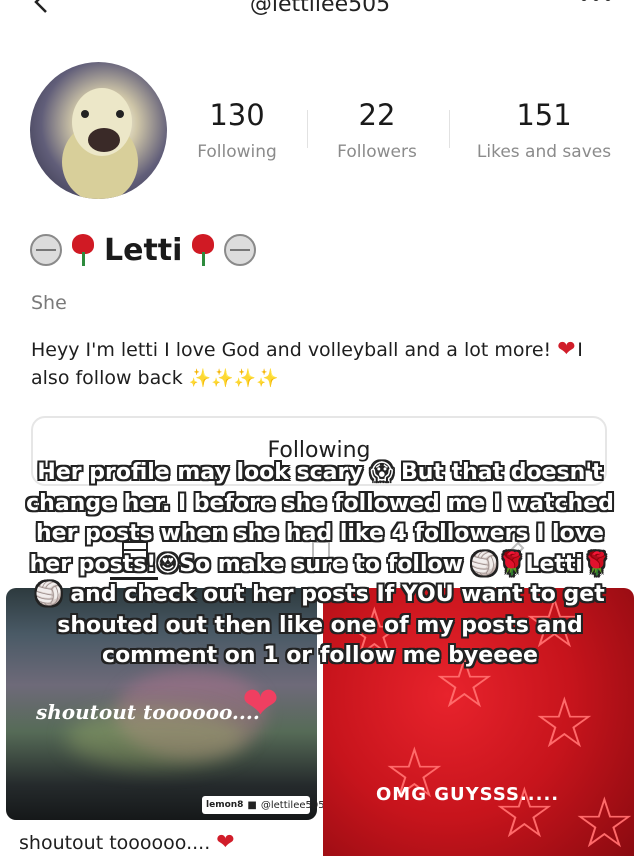 The width and height of the screenshot is (640, 856). What do you see at coordinates (292, 805) in the screenshot?
I see `watermark-user: @lettilee505` at bounding box center [292, 805].